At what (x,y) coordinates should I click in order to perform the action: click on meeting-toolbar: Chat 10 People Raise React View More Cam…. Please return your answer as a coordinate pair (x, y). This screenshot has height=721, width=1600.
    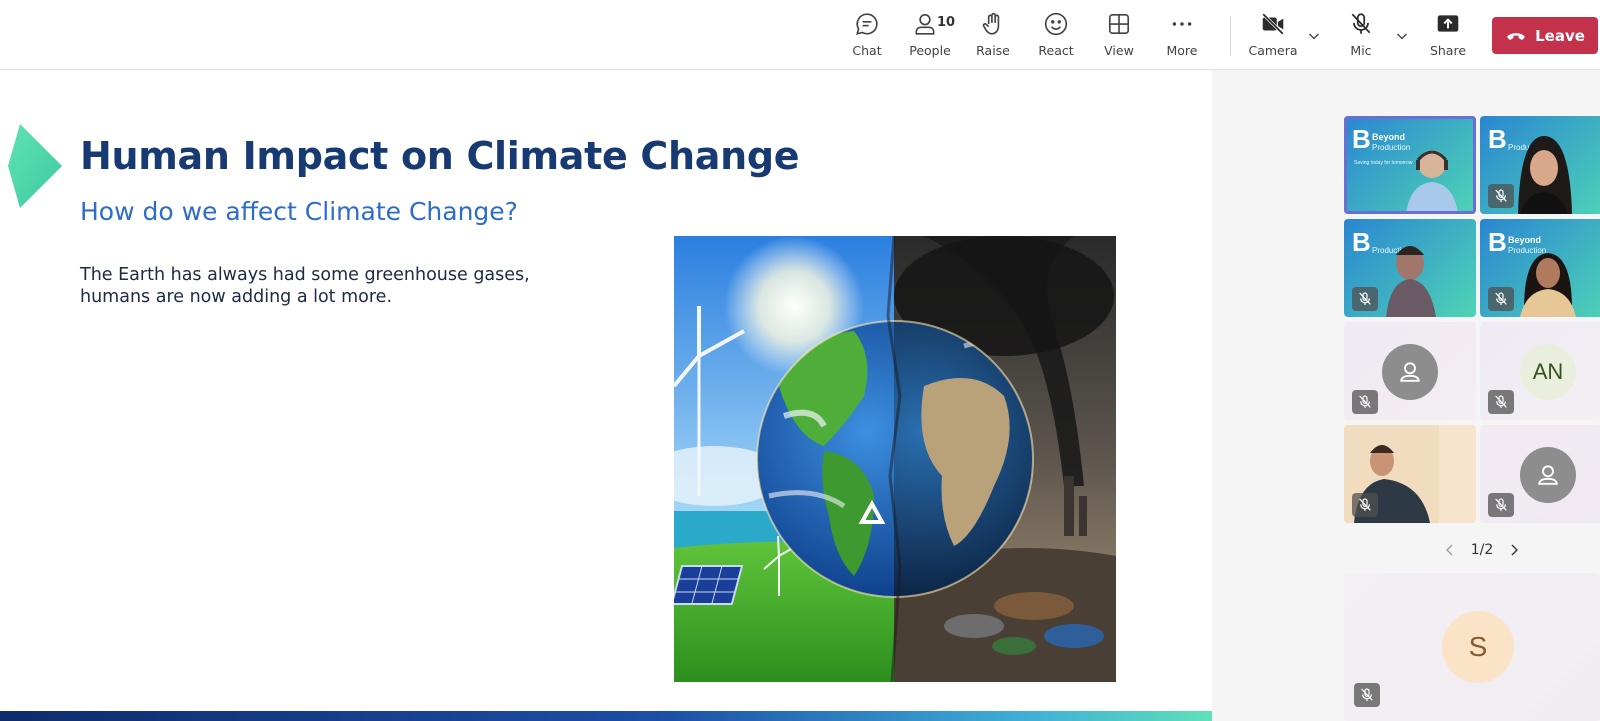
    Looking at the image, I should click on (800, 35).